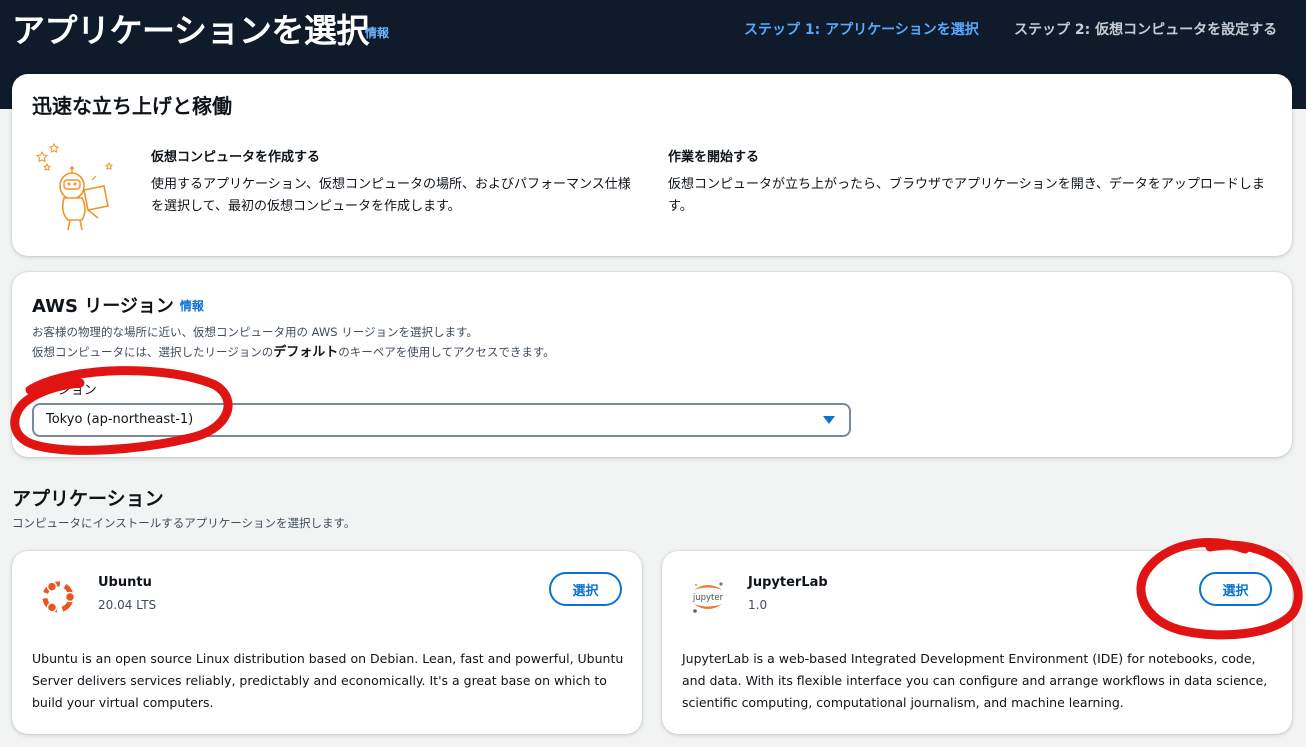  I want to click on page-title: アプリケーションを選択, so click(190, 30).